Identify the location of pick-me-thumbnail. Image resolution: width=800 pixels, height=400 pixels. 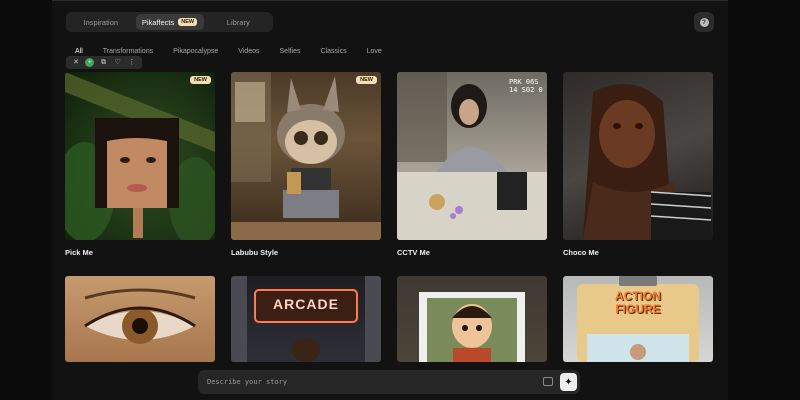
(140, 156).